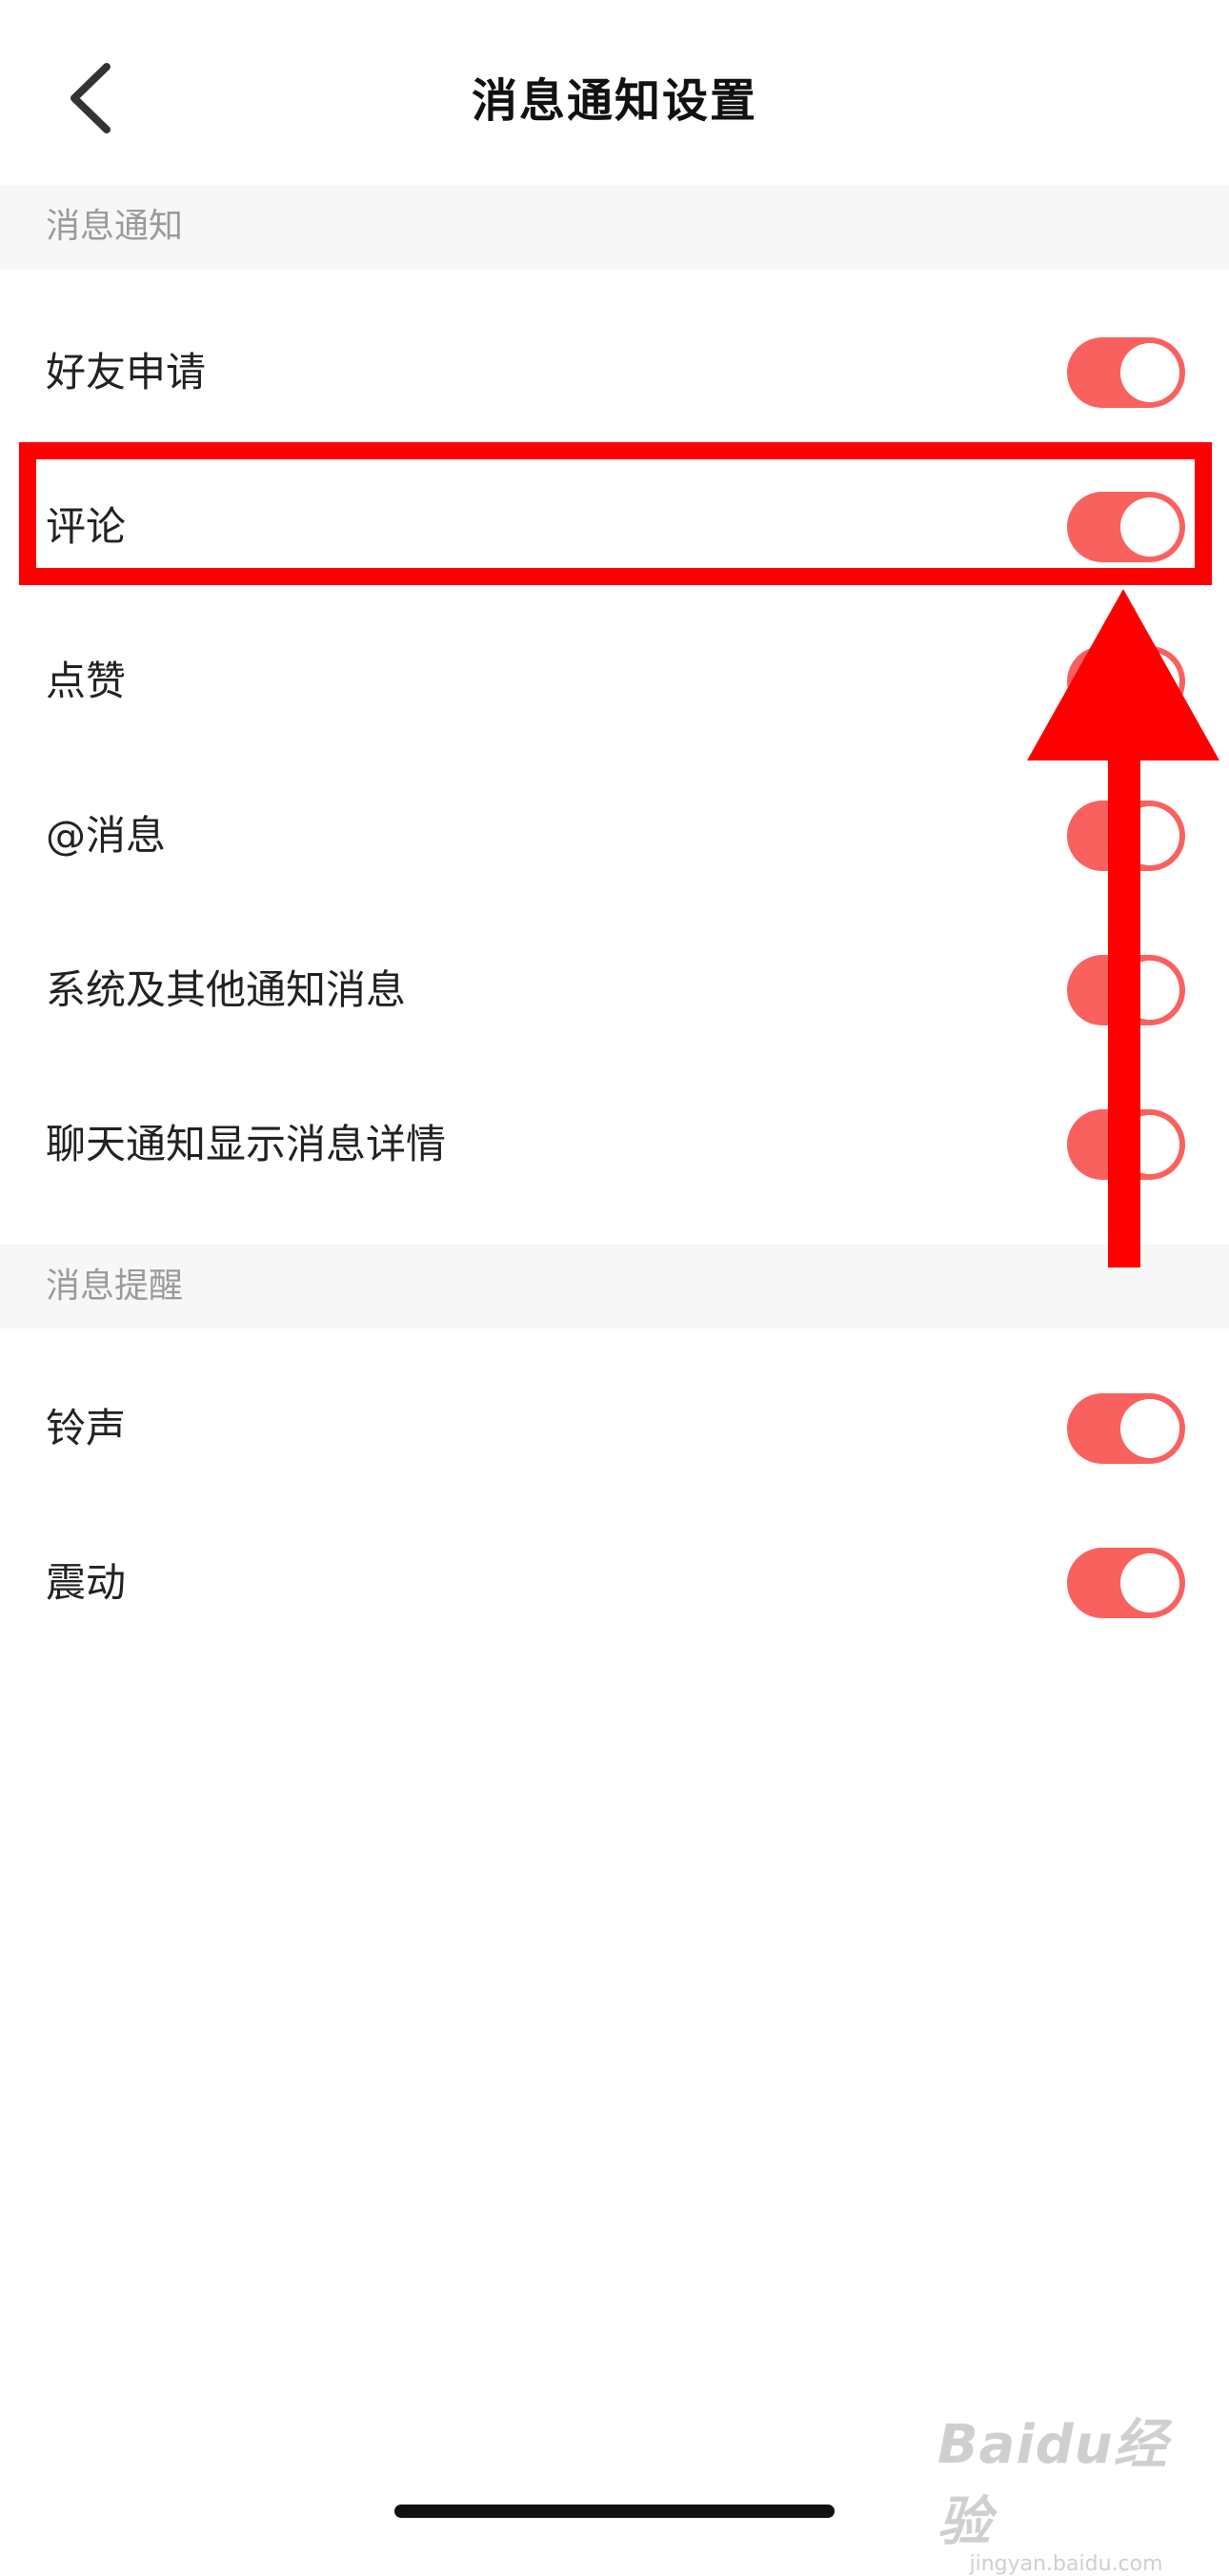  What do you see at coordinates (86, 1583) in the screenshot?
I see `setting-label: 震动` at bounding box center [86, 1583].